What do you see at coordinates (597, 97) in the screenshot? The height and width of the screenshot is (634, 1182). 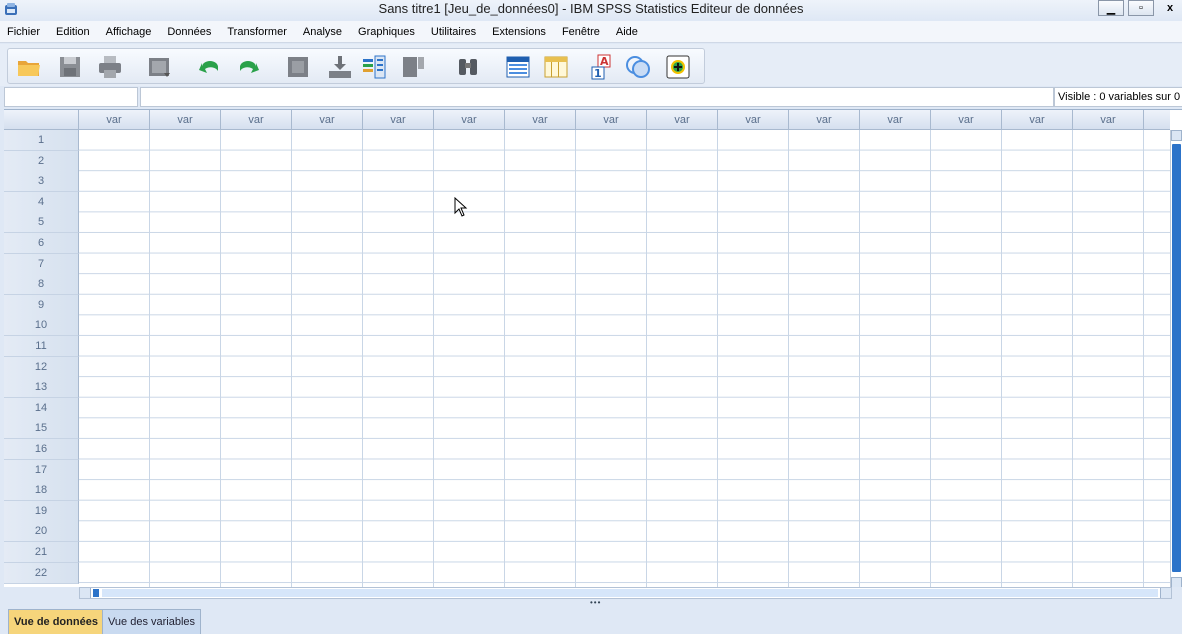 I see `cell-value-field` at bounding box center [597, 97].